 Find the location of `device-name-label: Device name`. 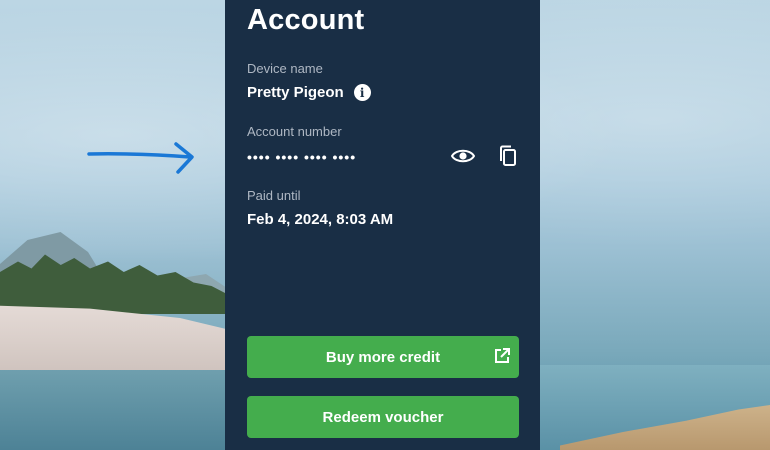

device-name-label: Device name is located at coordinates (285, 68).